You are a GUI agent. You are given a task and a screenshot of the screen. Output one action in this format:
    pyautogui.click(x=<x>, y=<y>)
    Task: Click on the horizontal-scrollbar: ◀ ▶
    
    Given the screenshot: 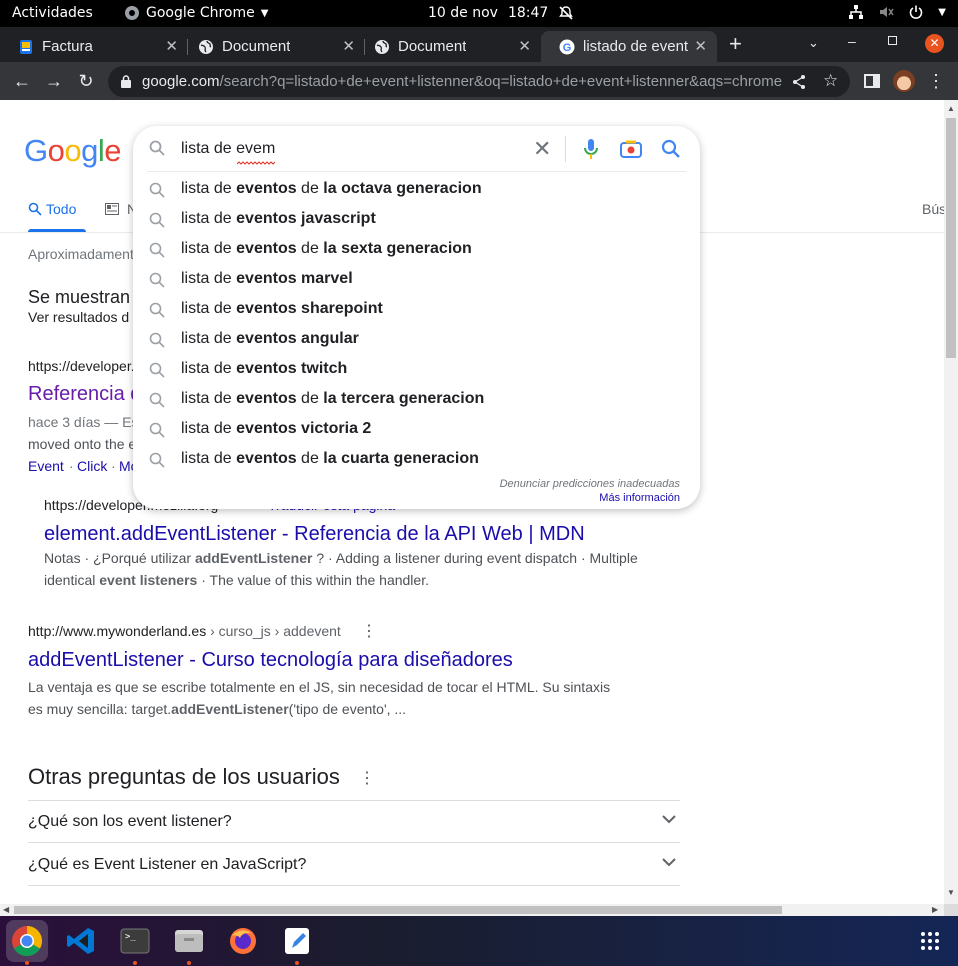 What is the action you would take?
    pyautogui.click(x=472, y=910)
    